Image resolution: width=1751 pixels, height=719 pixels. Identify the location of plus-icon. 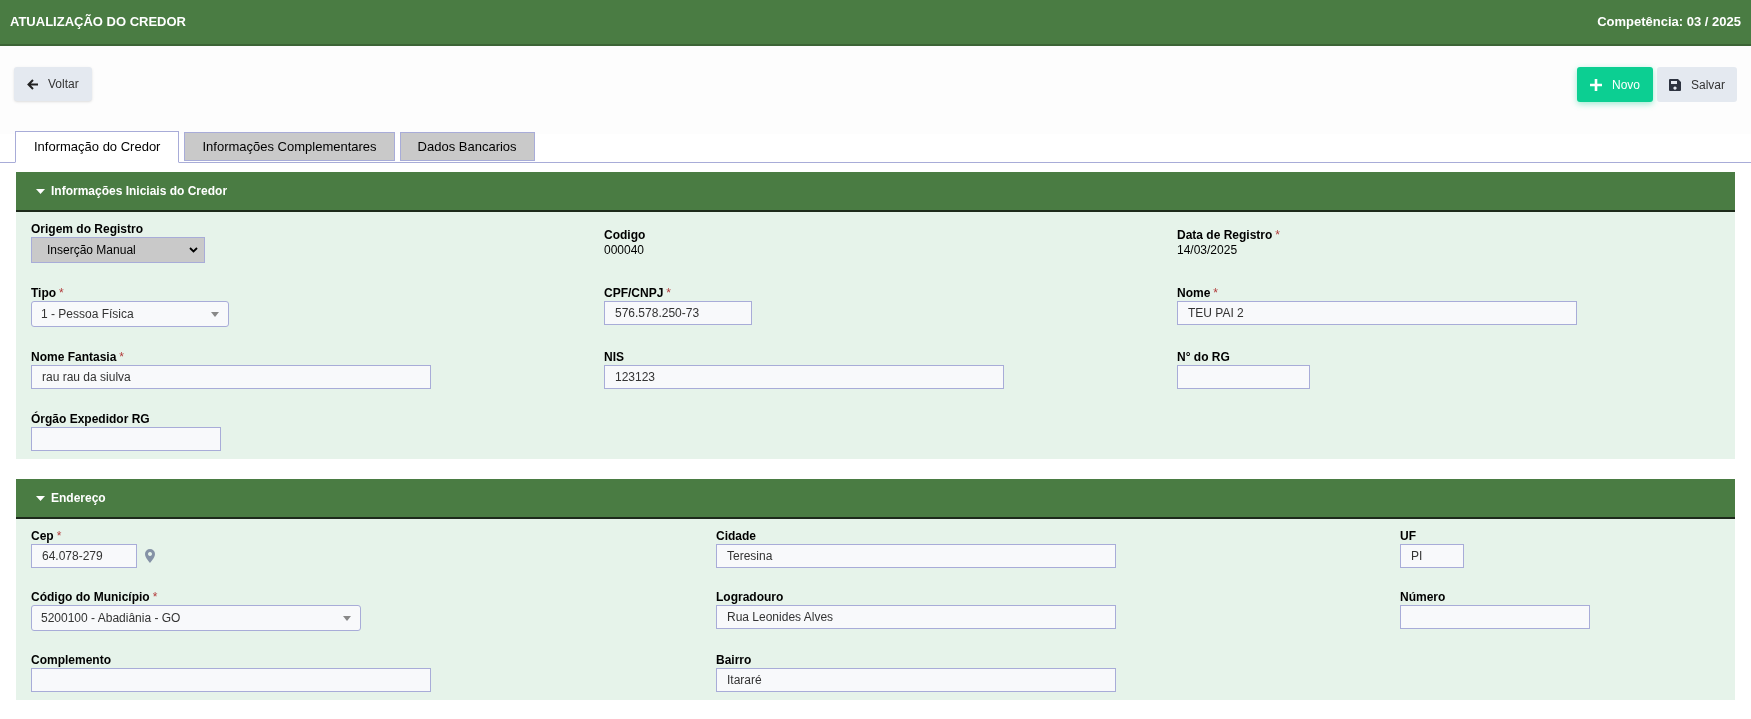
(1595, 84).